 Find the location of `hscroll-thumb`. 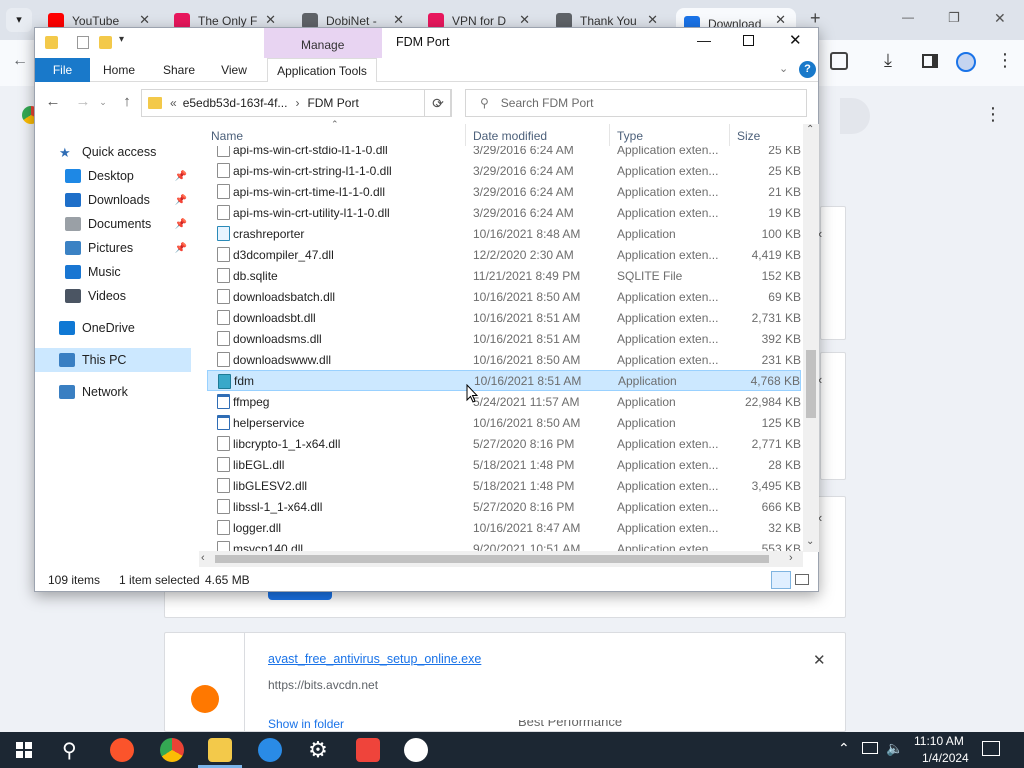

hscroll-thumb is located at coordinates (492, 559).